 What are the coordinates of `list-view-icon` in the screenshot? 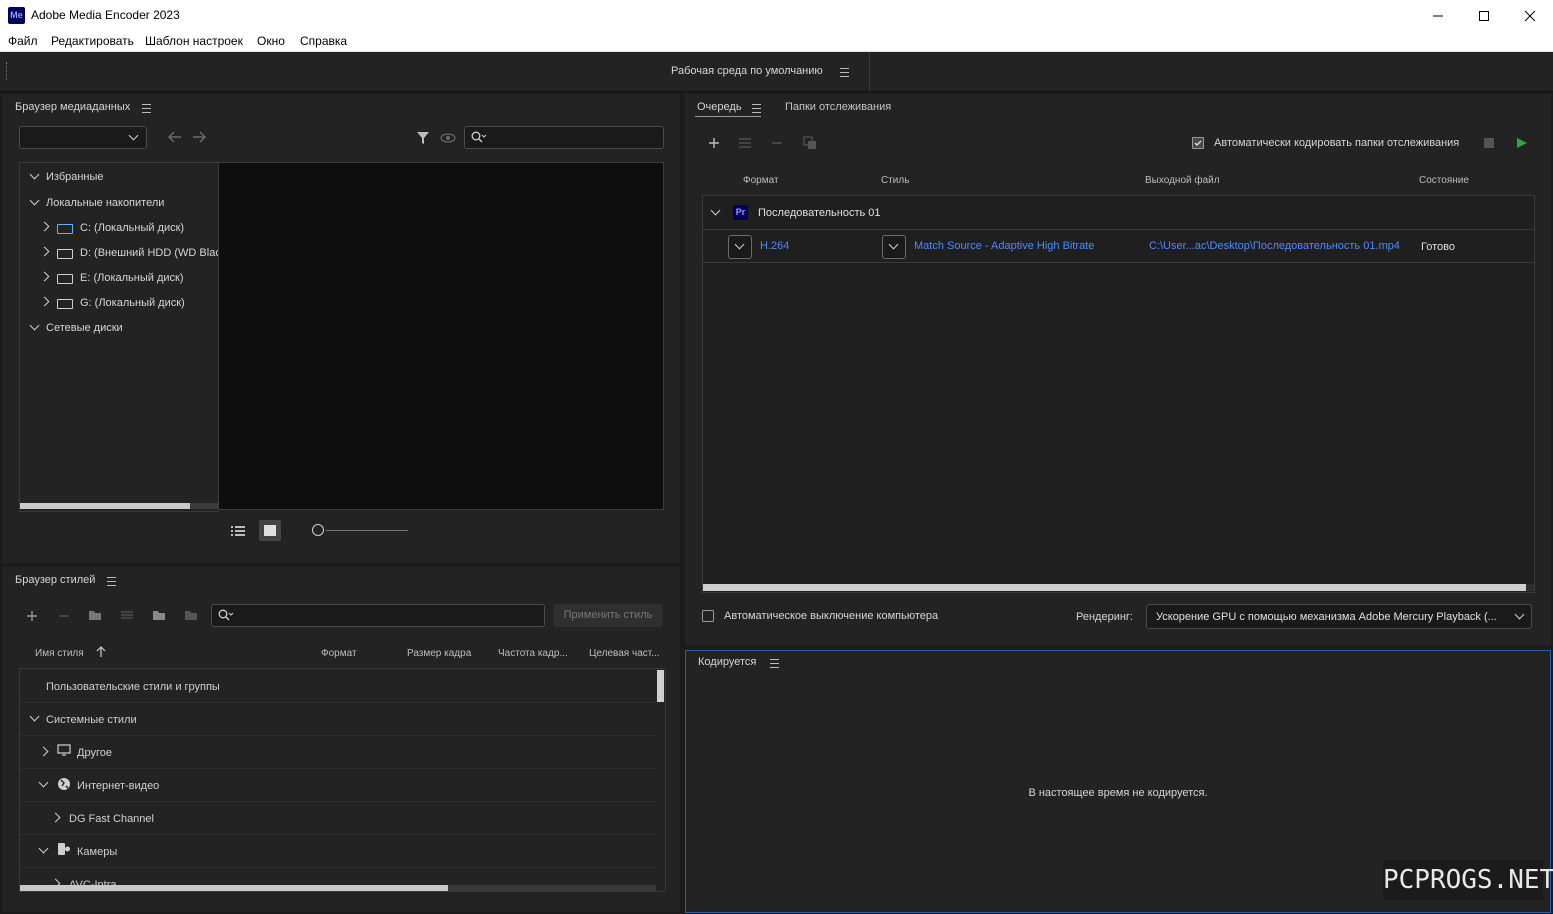 It's located at (238, 531).